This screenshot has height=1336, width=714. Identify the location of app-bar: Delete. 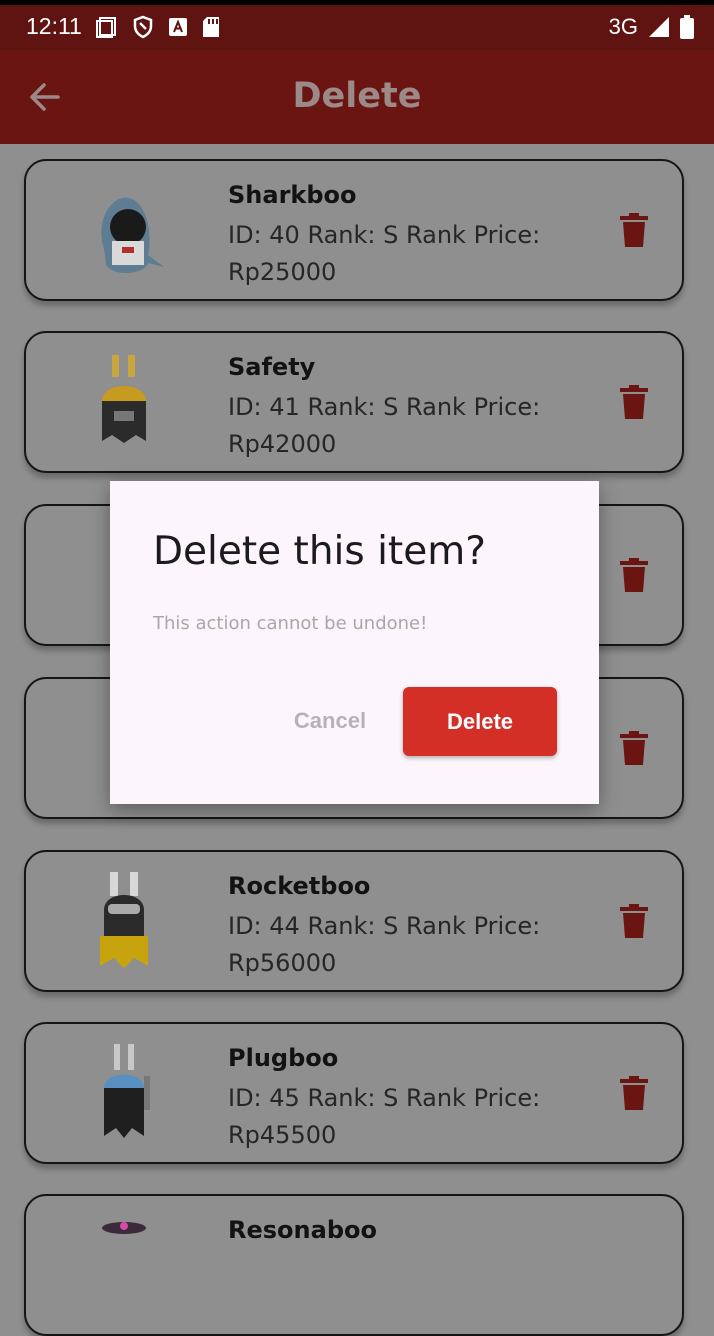
(357, 97).